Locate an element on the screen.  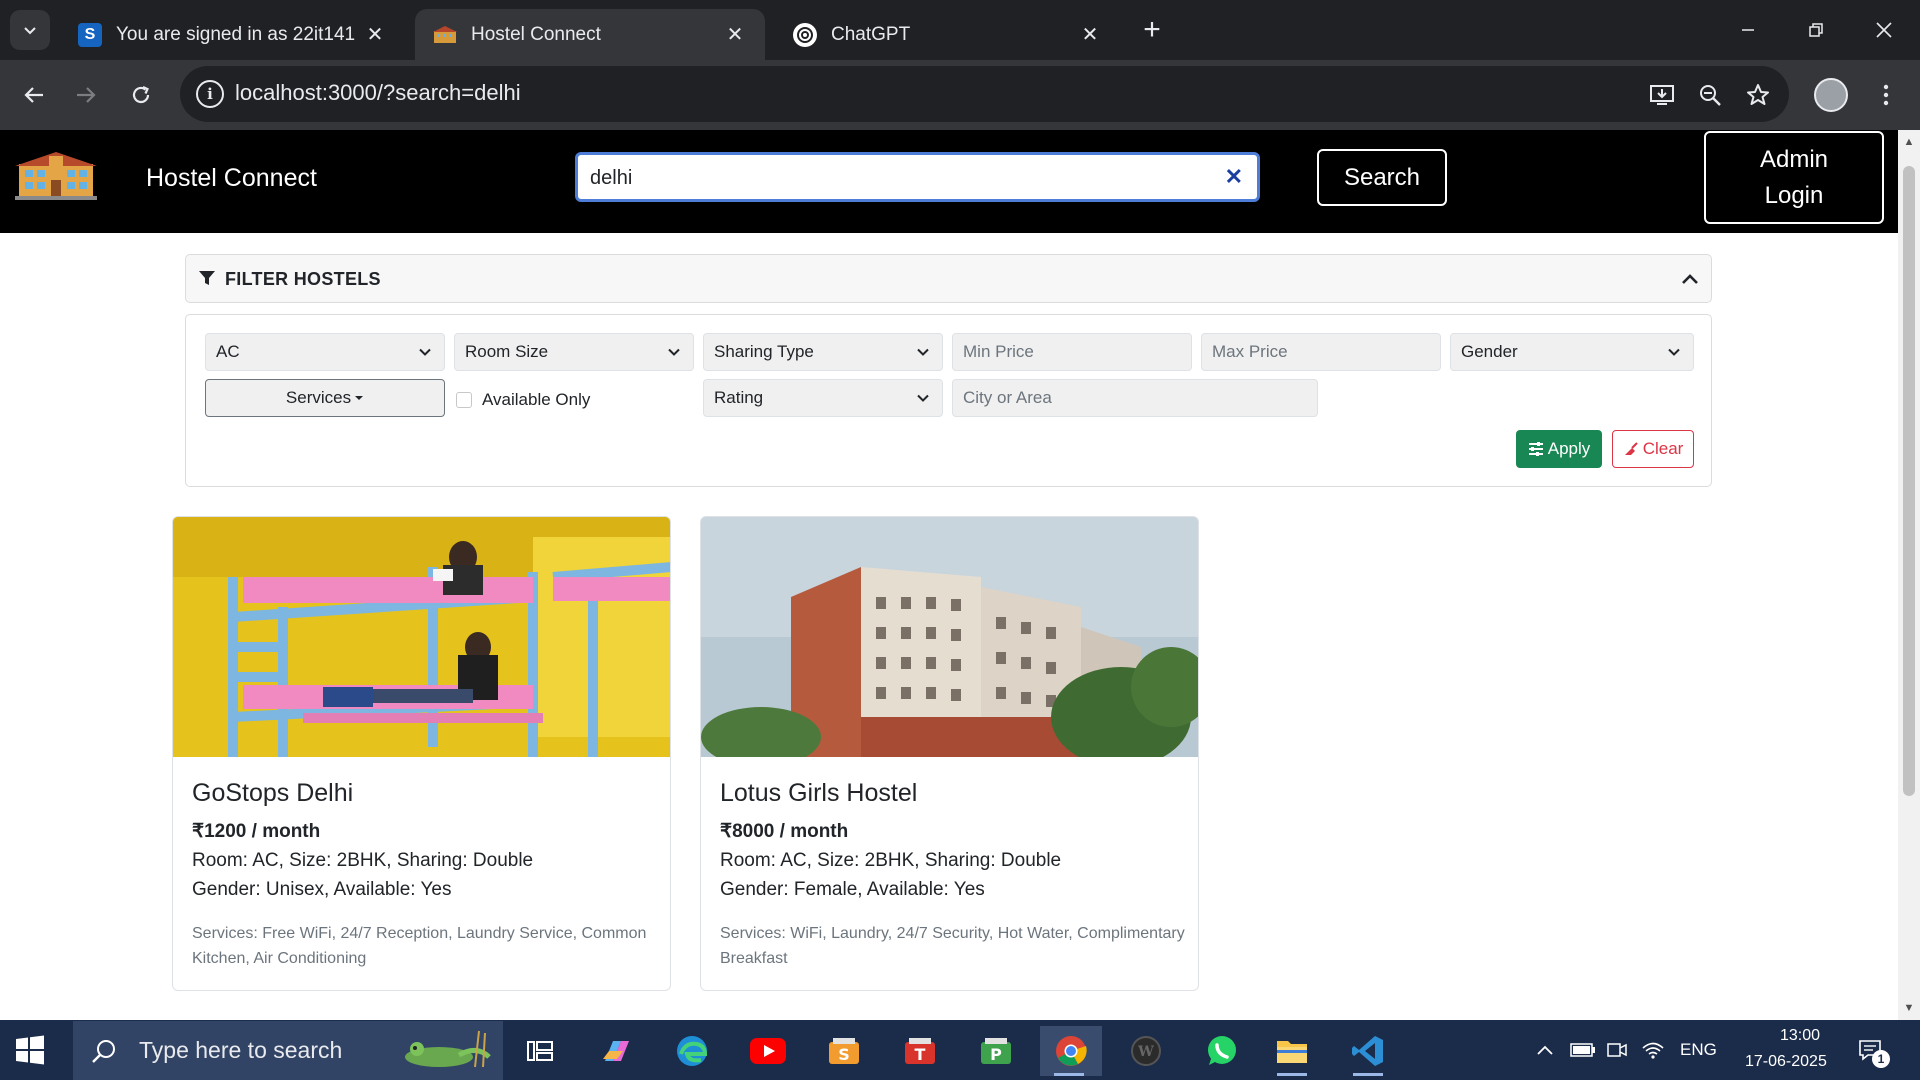
apply-button: Apply is located at coordinates (1559, 449).